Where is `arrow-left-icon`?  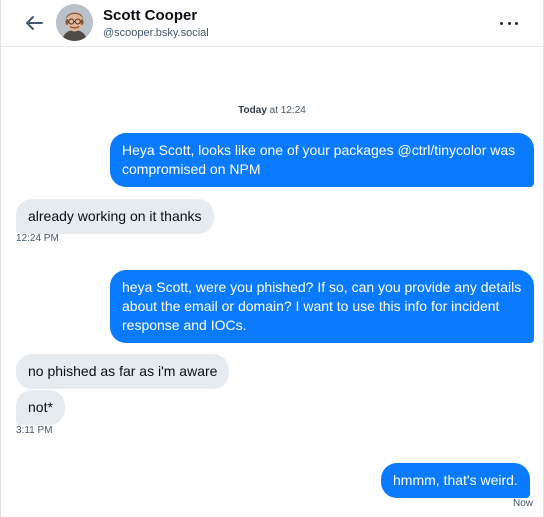 arrow-left-icon is located at coordinates (34, 23).